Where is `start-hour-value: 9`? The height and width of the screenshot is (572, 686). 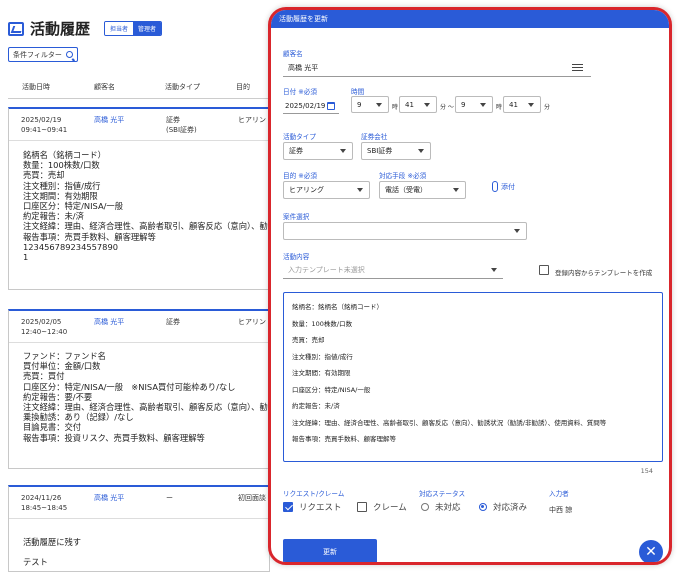
start-hour-value: 9 is located at coordinates (359, 104).